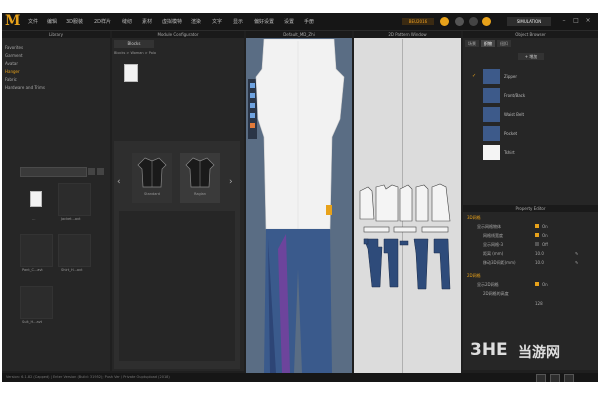 The width and height of the screenshot is (600, 400). Describe the element at coordinates (545, 284) in the screenshot. I see `prop2-value-0: On` at that location.